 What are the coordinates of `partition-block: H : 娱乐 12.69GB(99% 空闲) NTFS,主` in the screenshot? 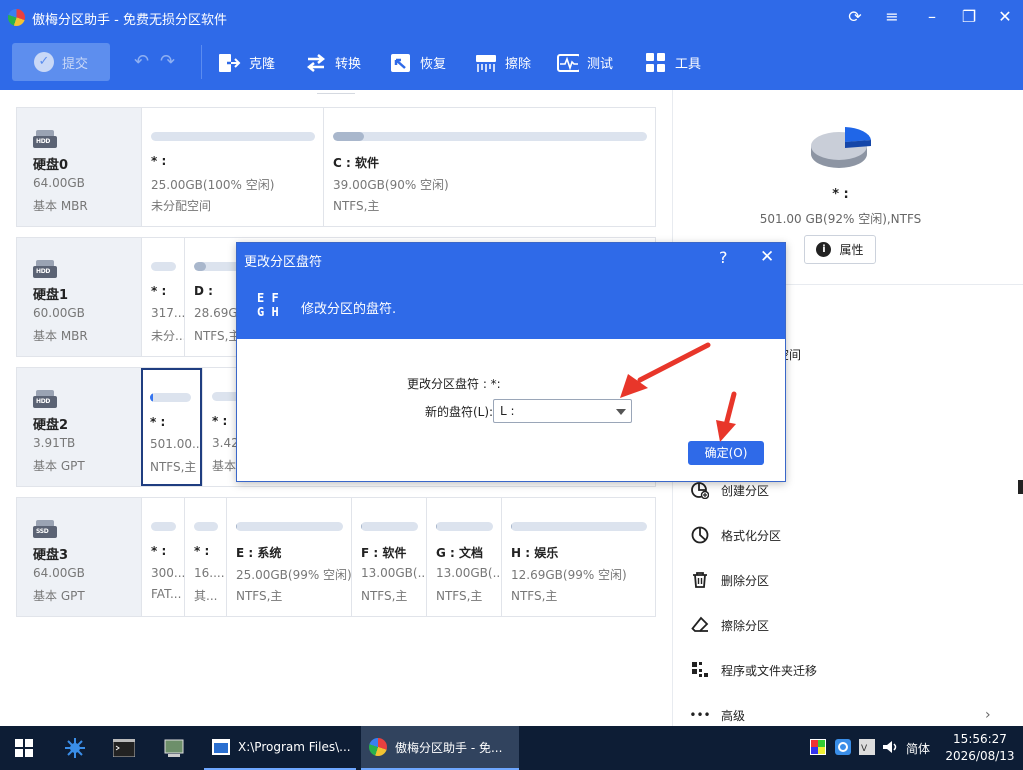 It's located at (578, 557).